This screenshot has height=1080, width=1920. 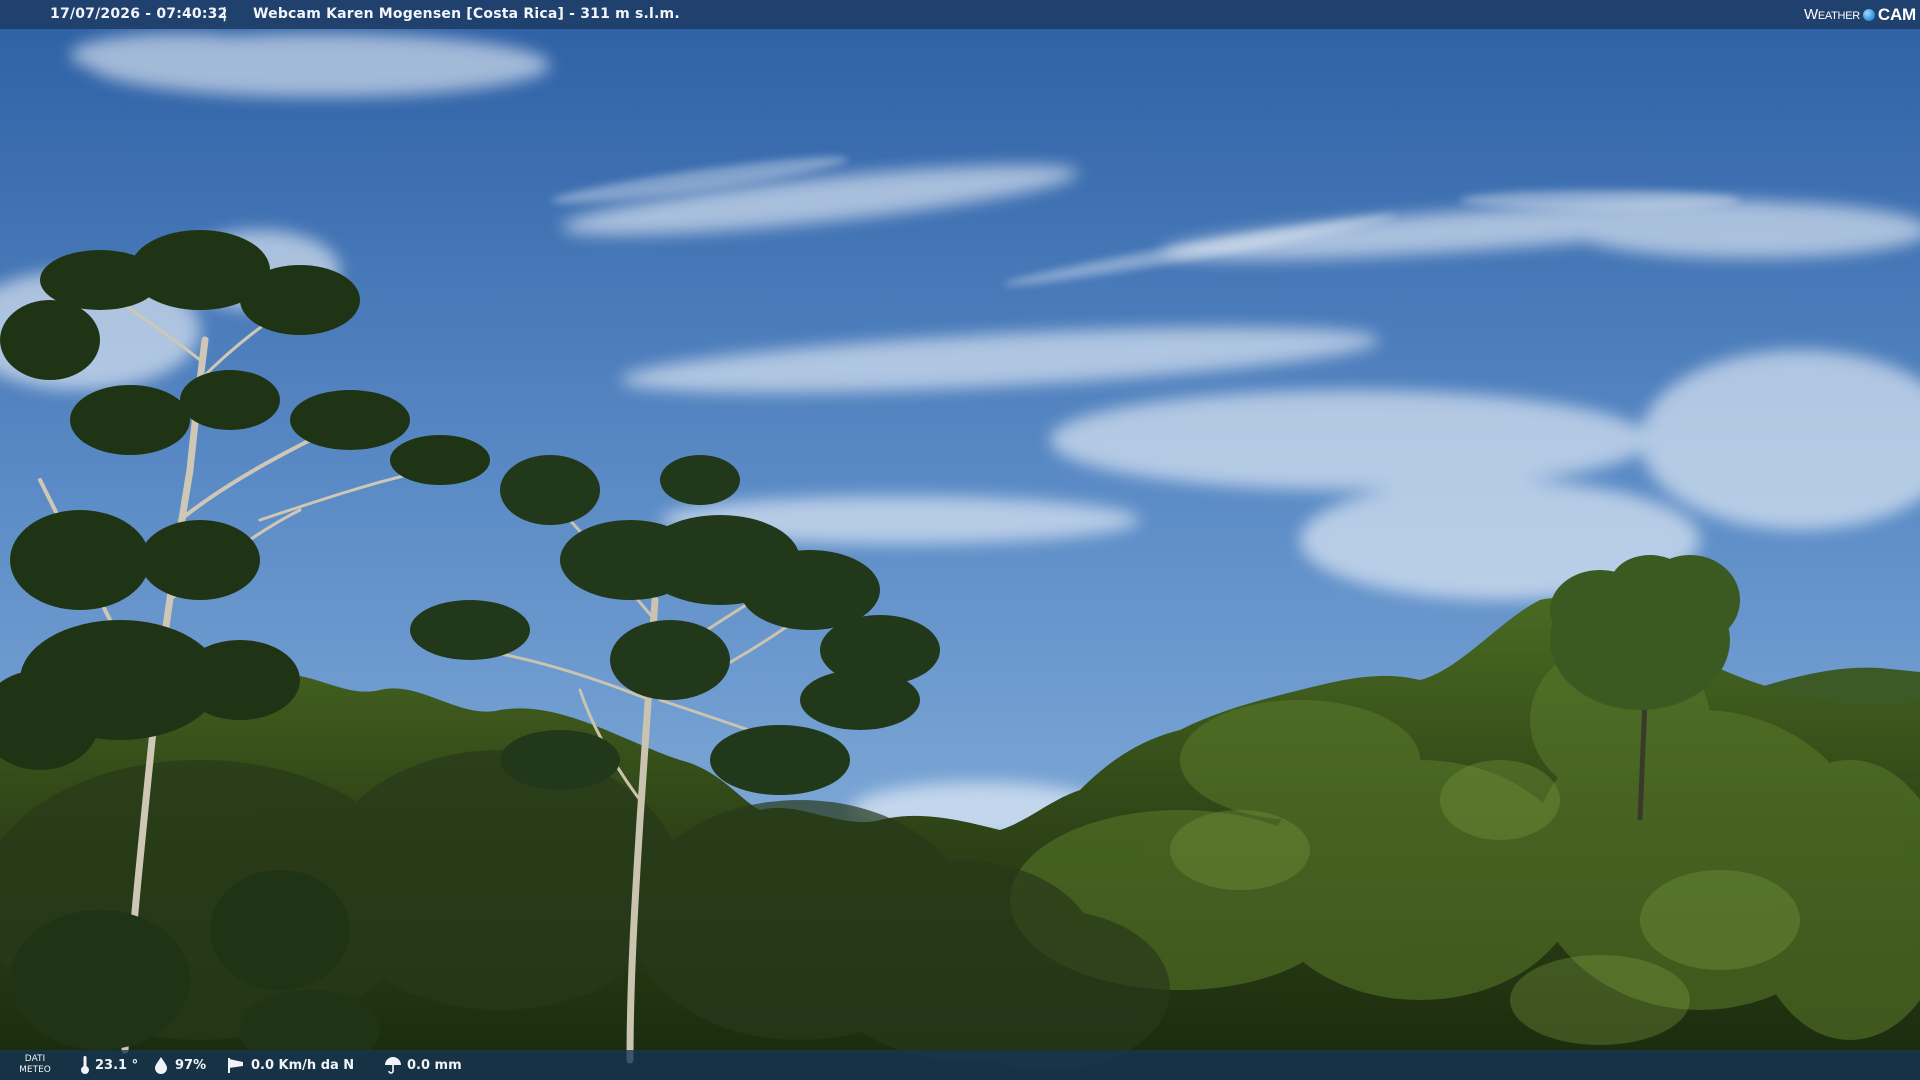 What do you see at coordinates (1868, 14) in the screenshot?
I see `globe-icon` at bounding box center [1868, 14].